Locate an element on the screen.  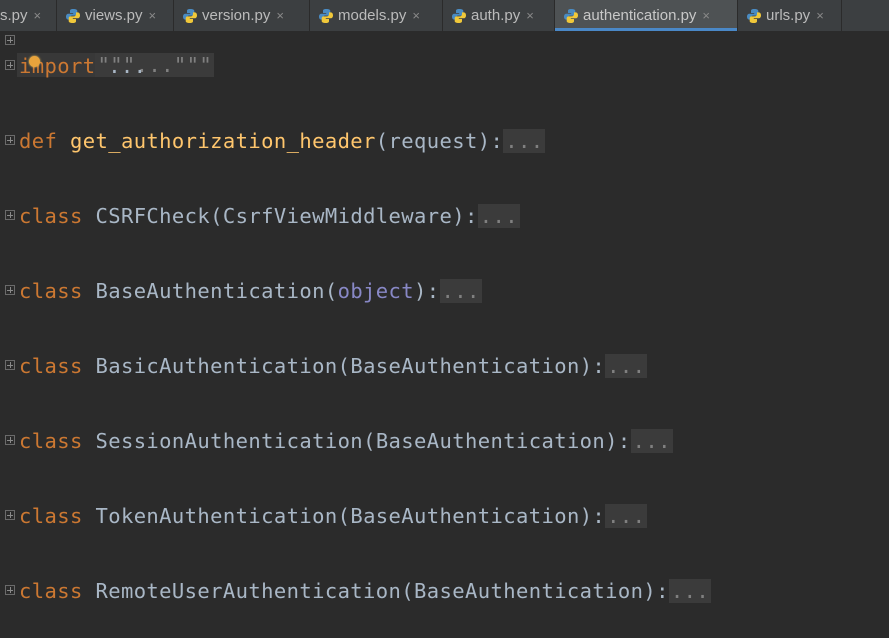
definition-name: get_authorization_header is located at coordinates (223, 141).